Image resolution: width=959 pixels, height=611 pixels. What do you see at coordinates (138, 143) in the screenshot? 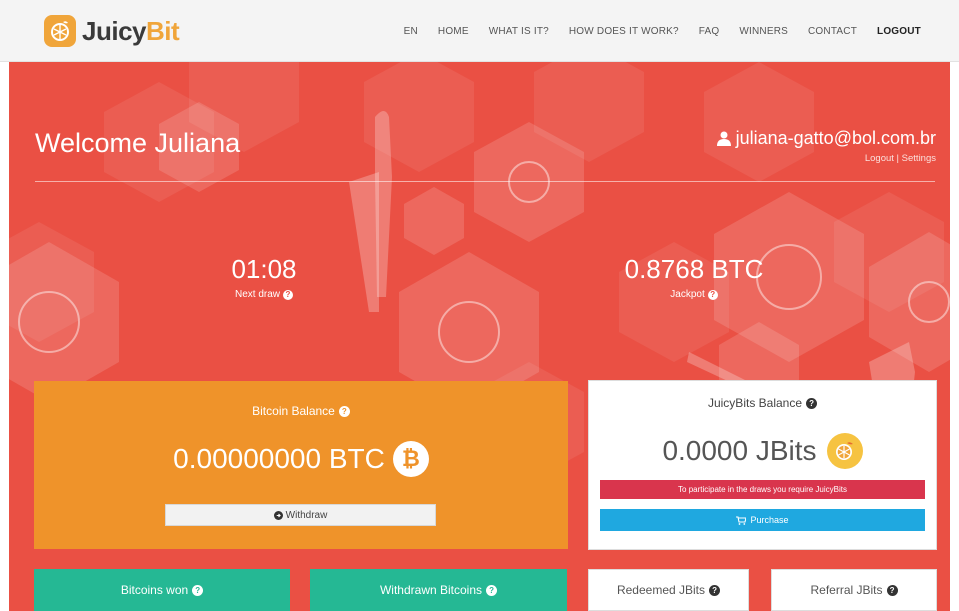
I see `welcome-heading: Welcome Juliana` at bounding box center [138, 143].